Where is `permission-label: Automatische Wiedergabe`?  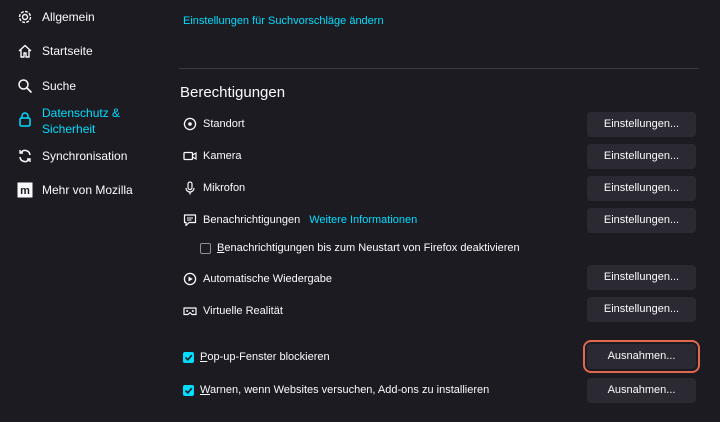
permission-label: Automatische Wiedergabe is located at coordinates (268, 279).